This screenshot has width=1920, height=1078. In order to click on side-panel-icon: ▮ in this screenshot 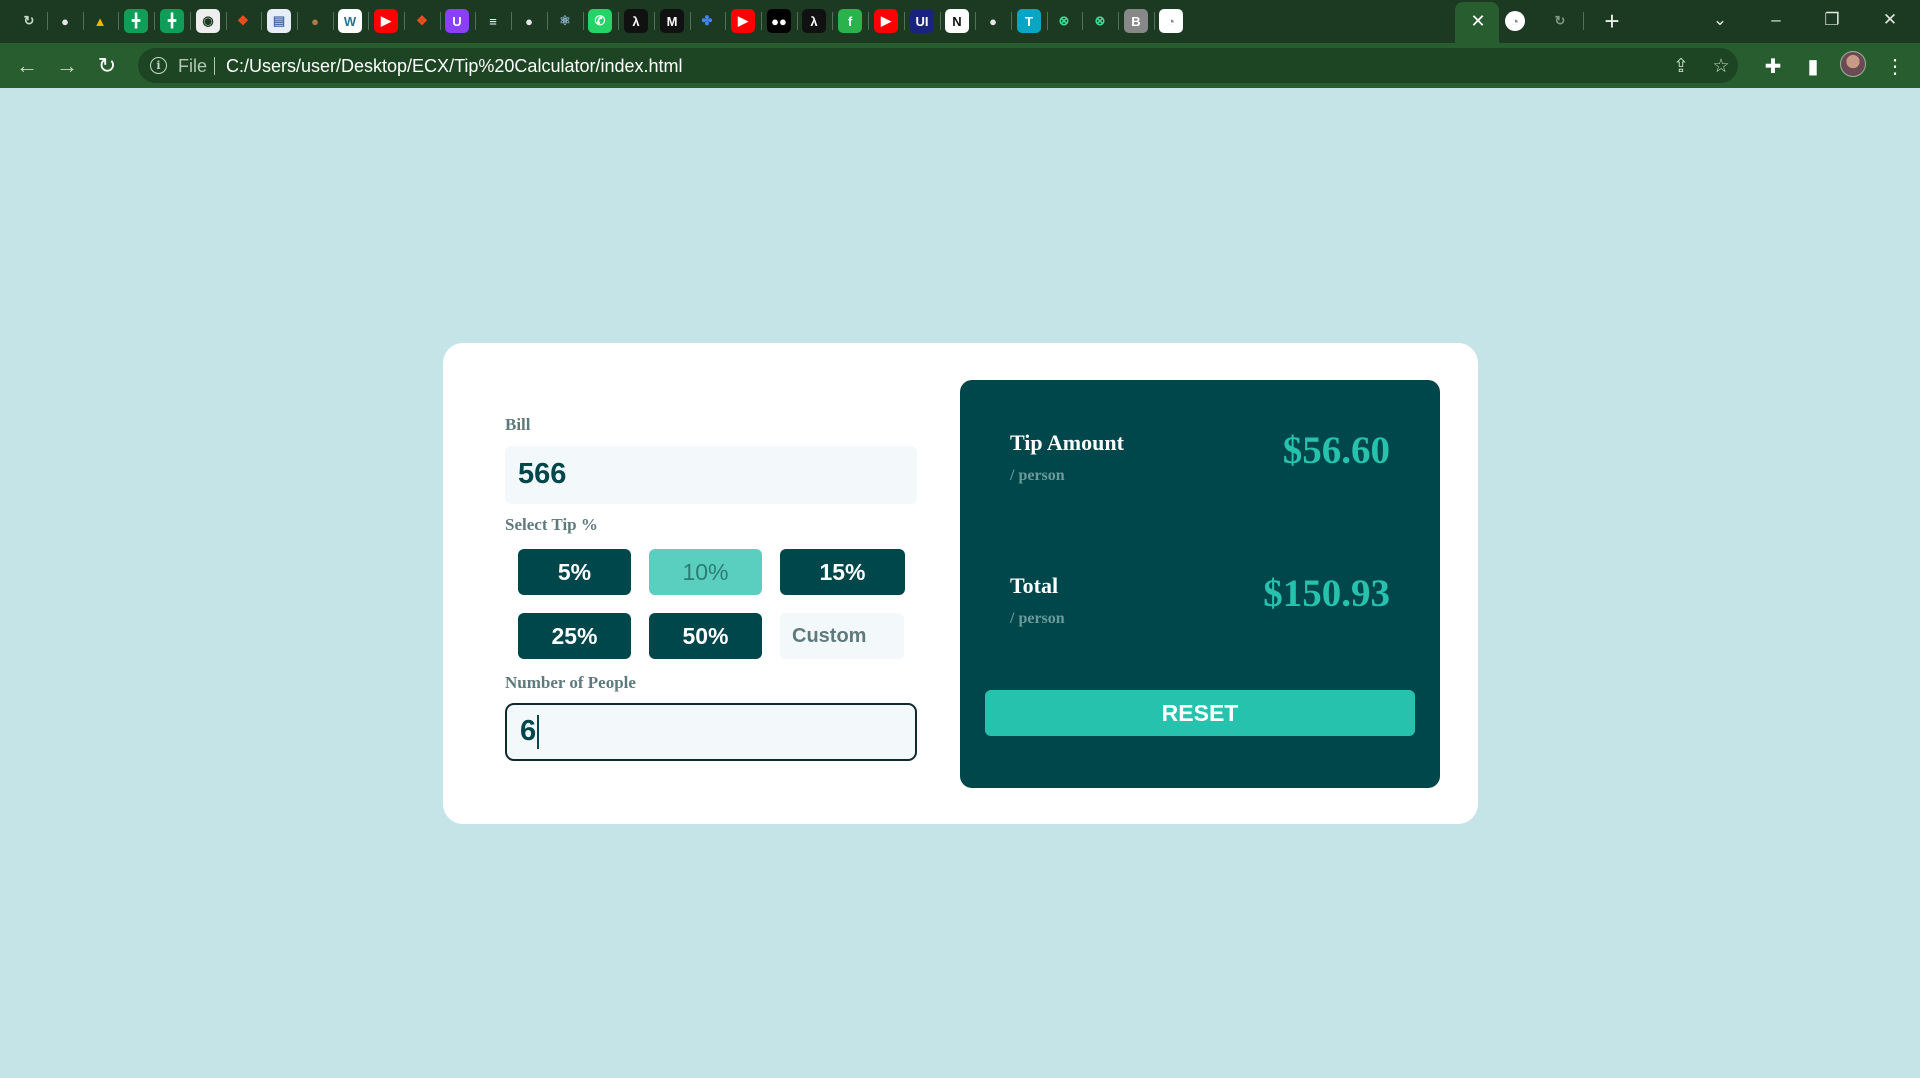, I will do `click(1813, 66)`.